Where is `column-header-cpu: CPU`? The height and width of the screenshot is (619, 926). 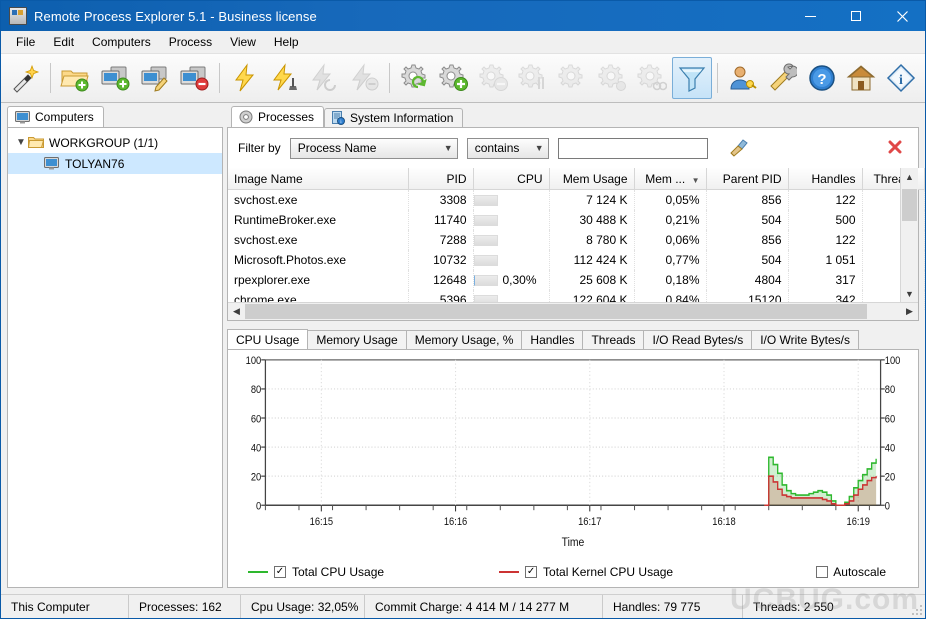
column-header-cpu: CPU is located at coordinates (511, 179).